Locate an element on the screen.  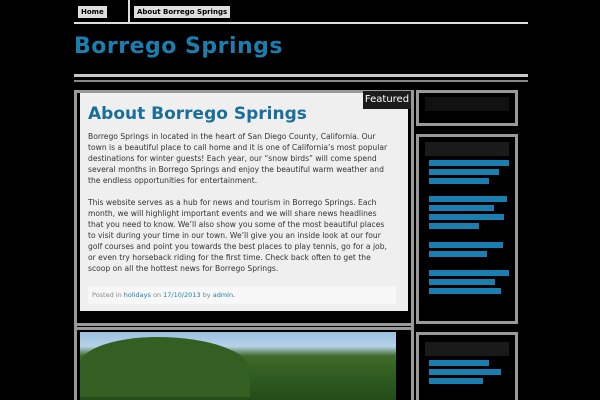
nav-item-about: About Borrego Springs is located at coordinates (182, 12).